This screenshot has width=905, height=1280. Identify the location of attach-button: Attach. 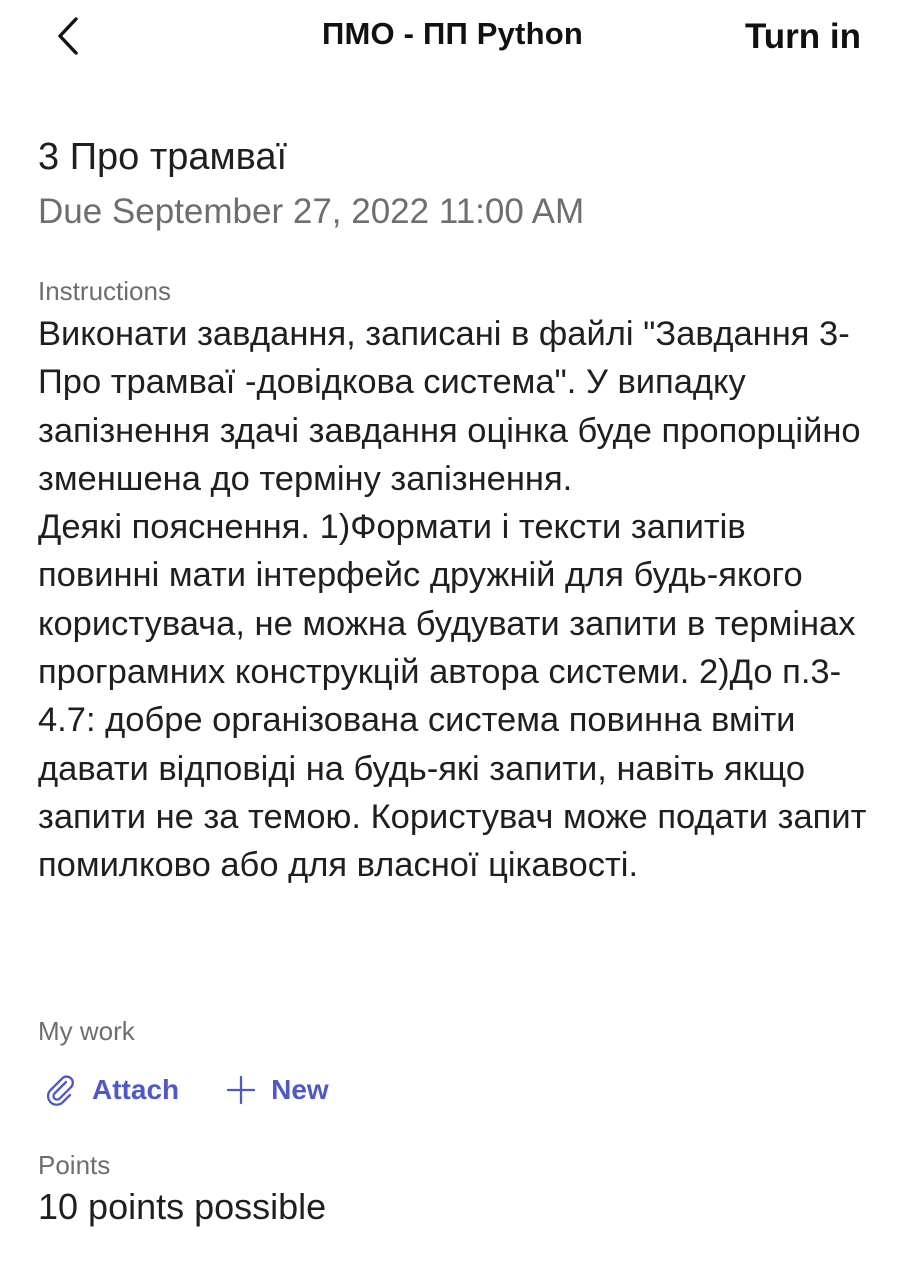
(111, 1090).